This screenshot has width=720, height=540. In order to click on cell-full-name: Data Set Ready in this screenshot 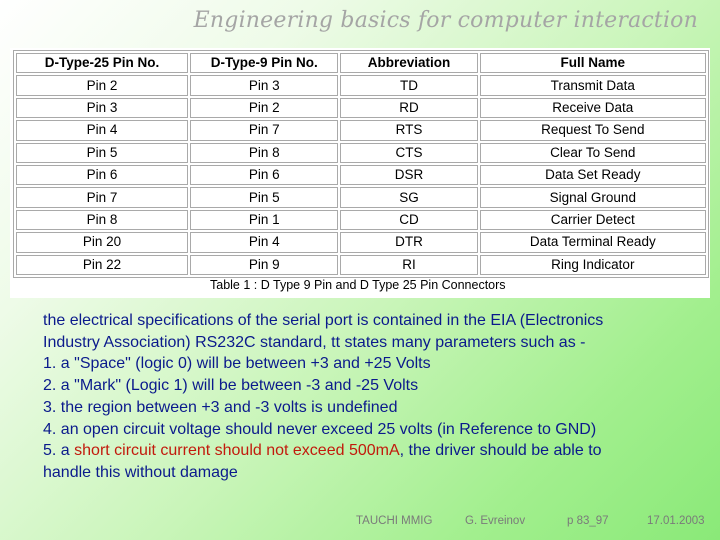, I will do `click(592, 175)`.